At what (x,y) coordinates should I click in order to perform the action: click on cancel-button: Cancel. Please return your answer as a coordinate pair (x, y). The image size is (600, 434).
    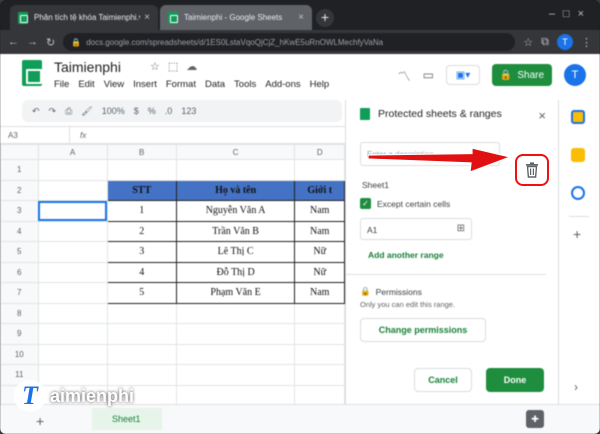
    Looking at the image, I should click on (443, 380).